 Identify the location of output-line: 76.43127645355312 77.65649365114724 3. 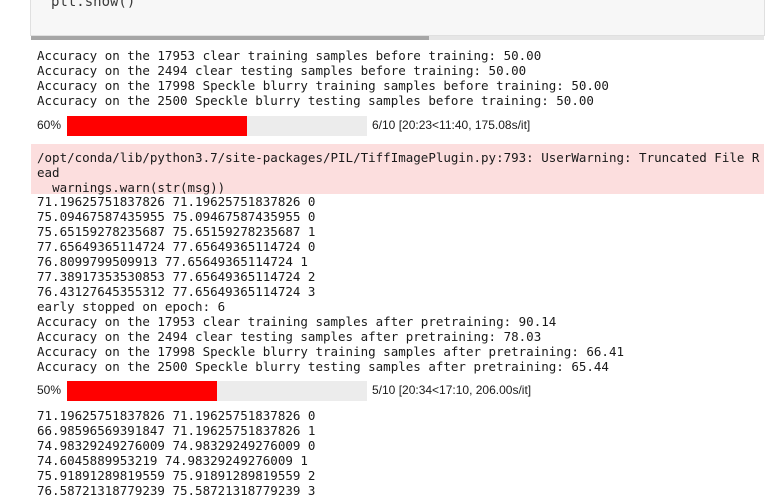
(176, 291).